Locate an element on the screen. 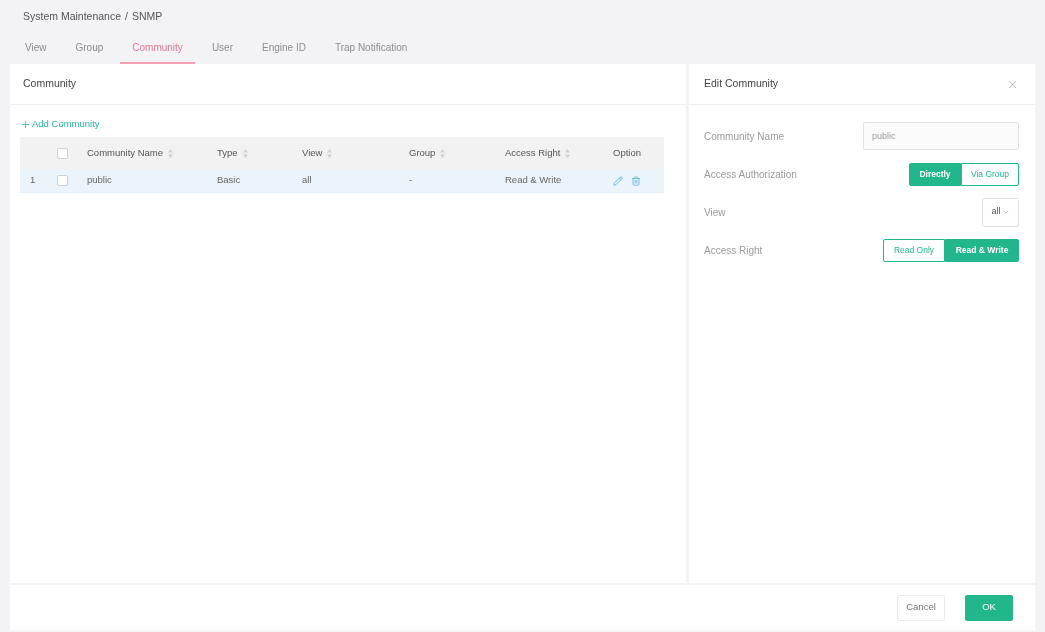  segment-option: Read Only is located at coordinates (914, 250).